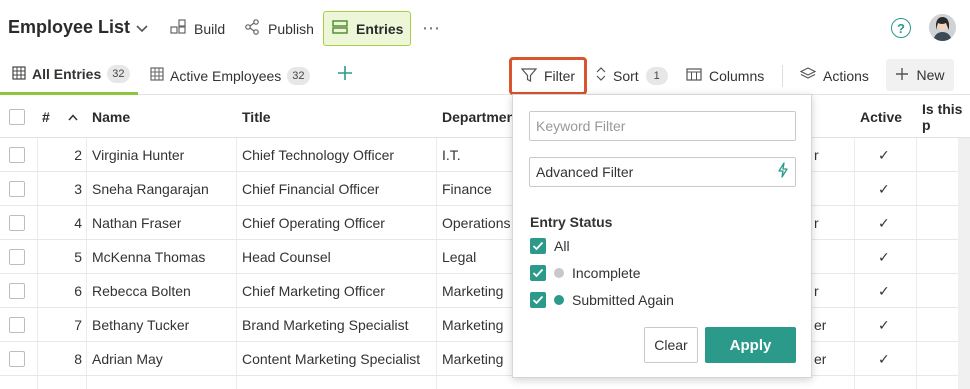 This screenshot has width=970, height=389. I want to click on row-title: Brand Marketing Specialist, so click(325, 325).